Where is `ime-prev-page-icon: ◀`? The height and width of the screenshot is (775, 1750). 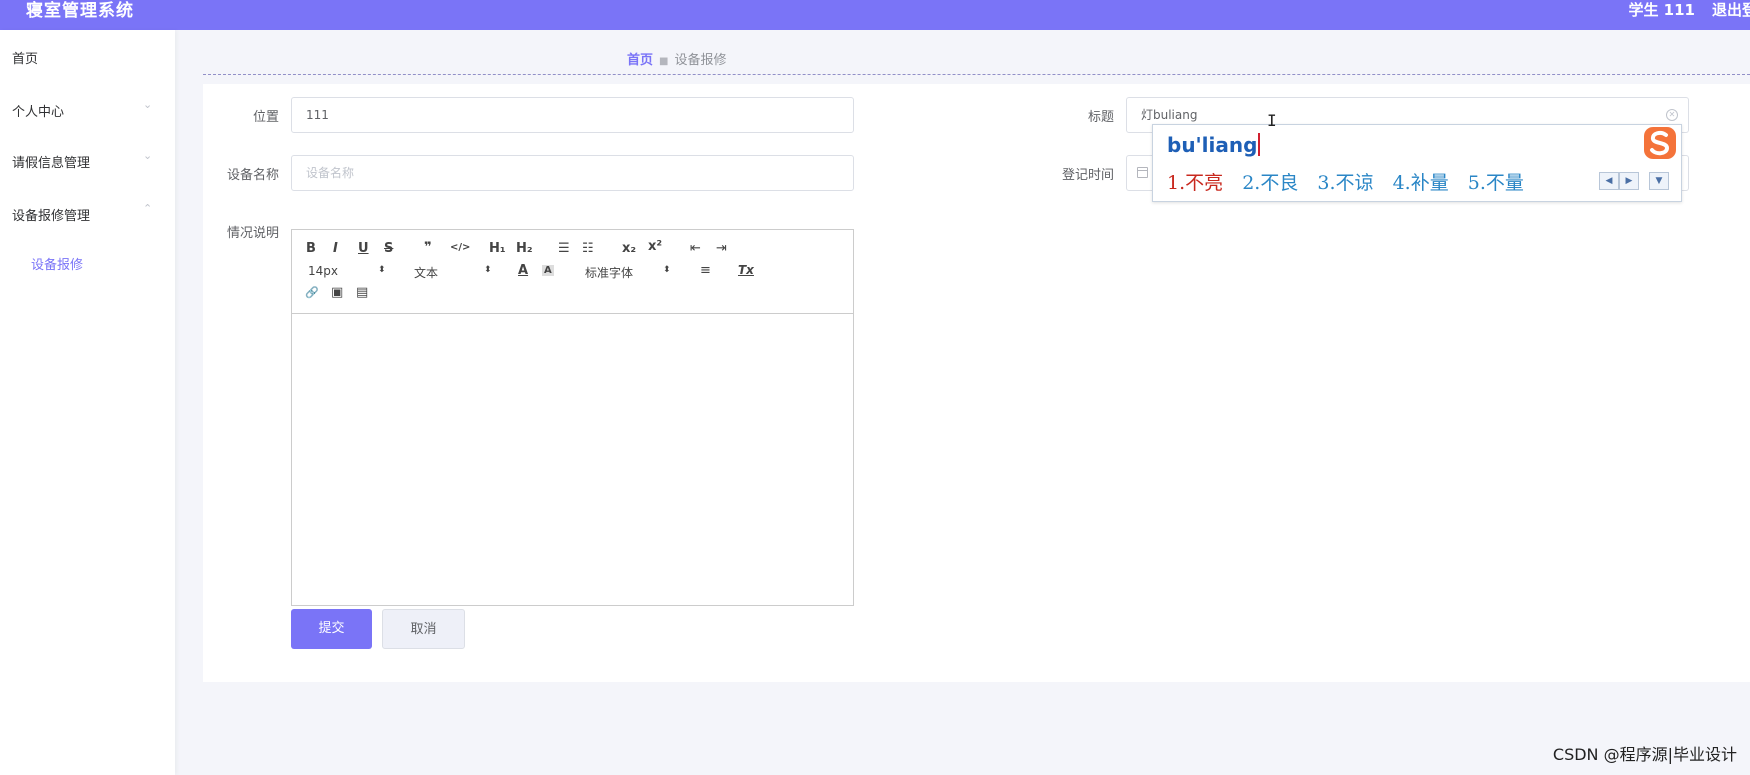
ime-prev-page-icon: ◀ is located at coordinates (1609, 181).